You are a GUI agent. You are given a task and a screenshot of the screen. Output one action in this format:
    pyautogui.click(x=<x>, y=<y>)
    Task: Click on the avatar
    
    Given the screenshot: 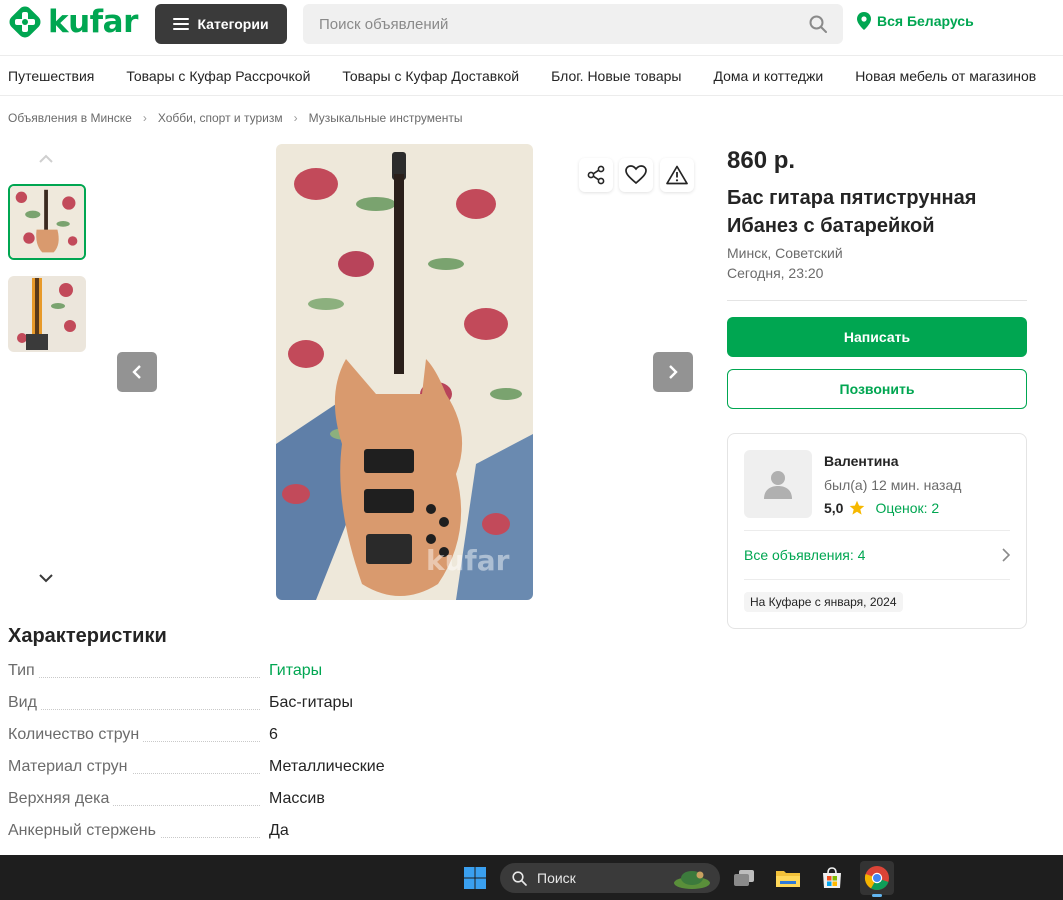 What is the action you would take?
    pyautogui.click(x=778, y=484)
    